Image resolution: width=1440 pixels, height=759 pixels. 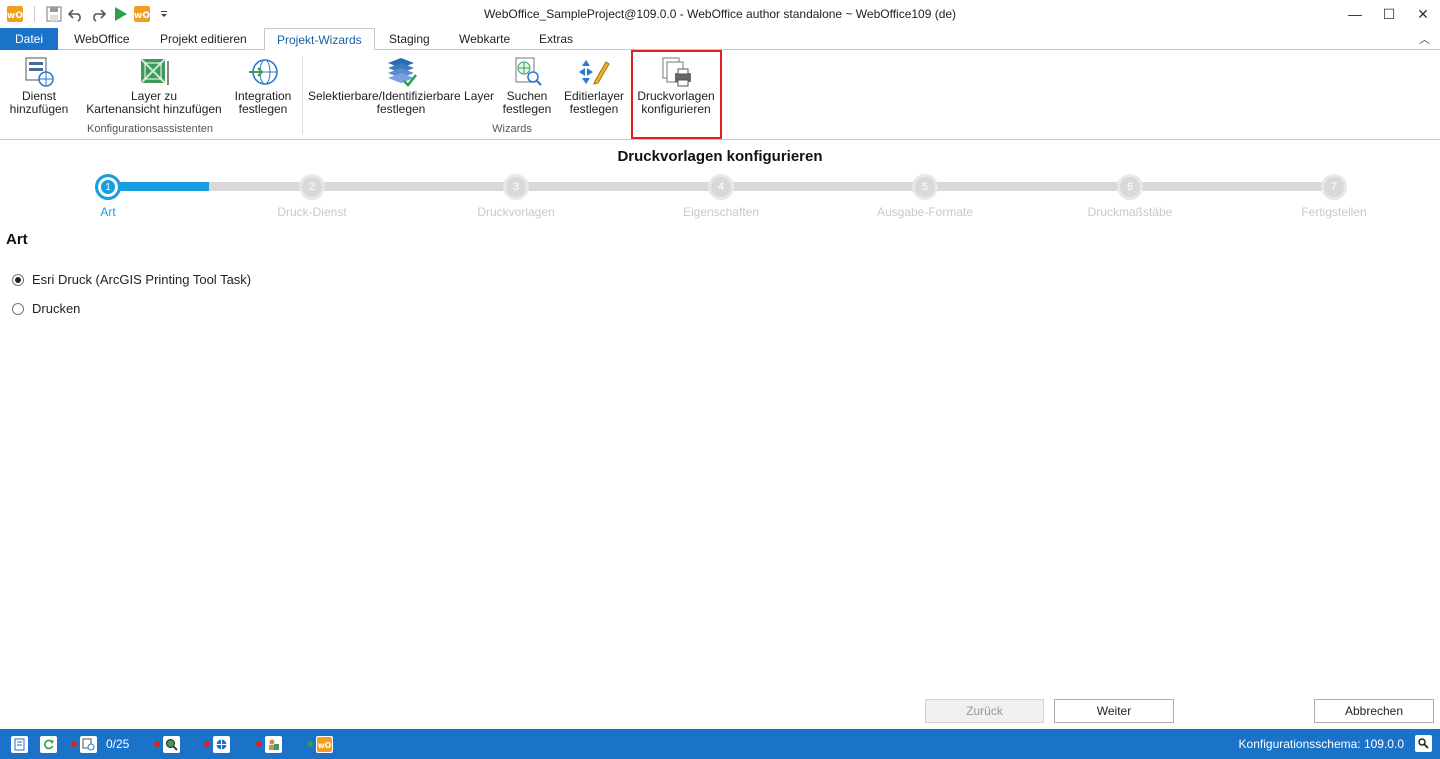 I want to click on users-icon, so click(x=273, y=744).